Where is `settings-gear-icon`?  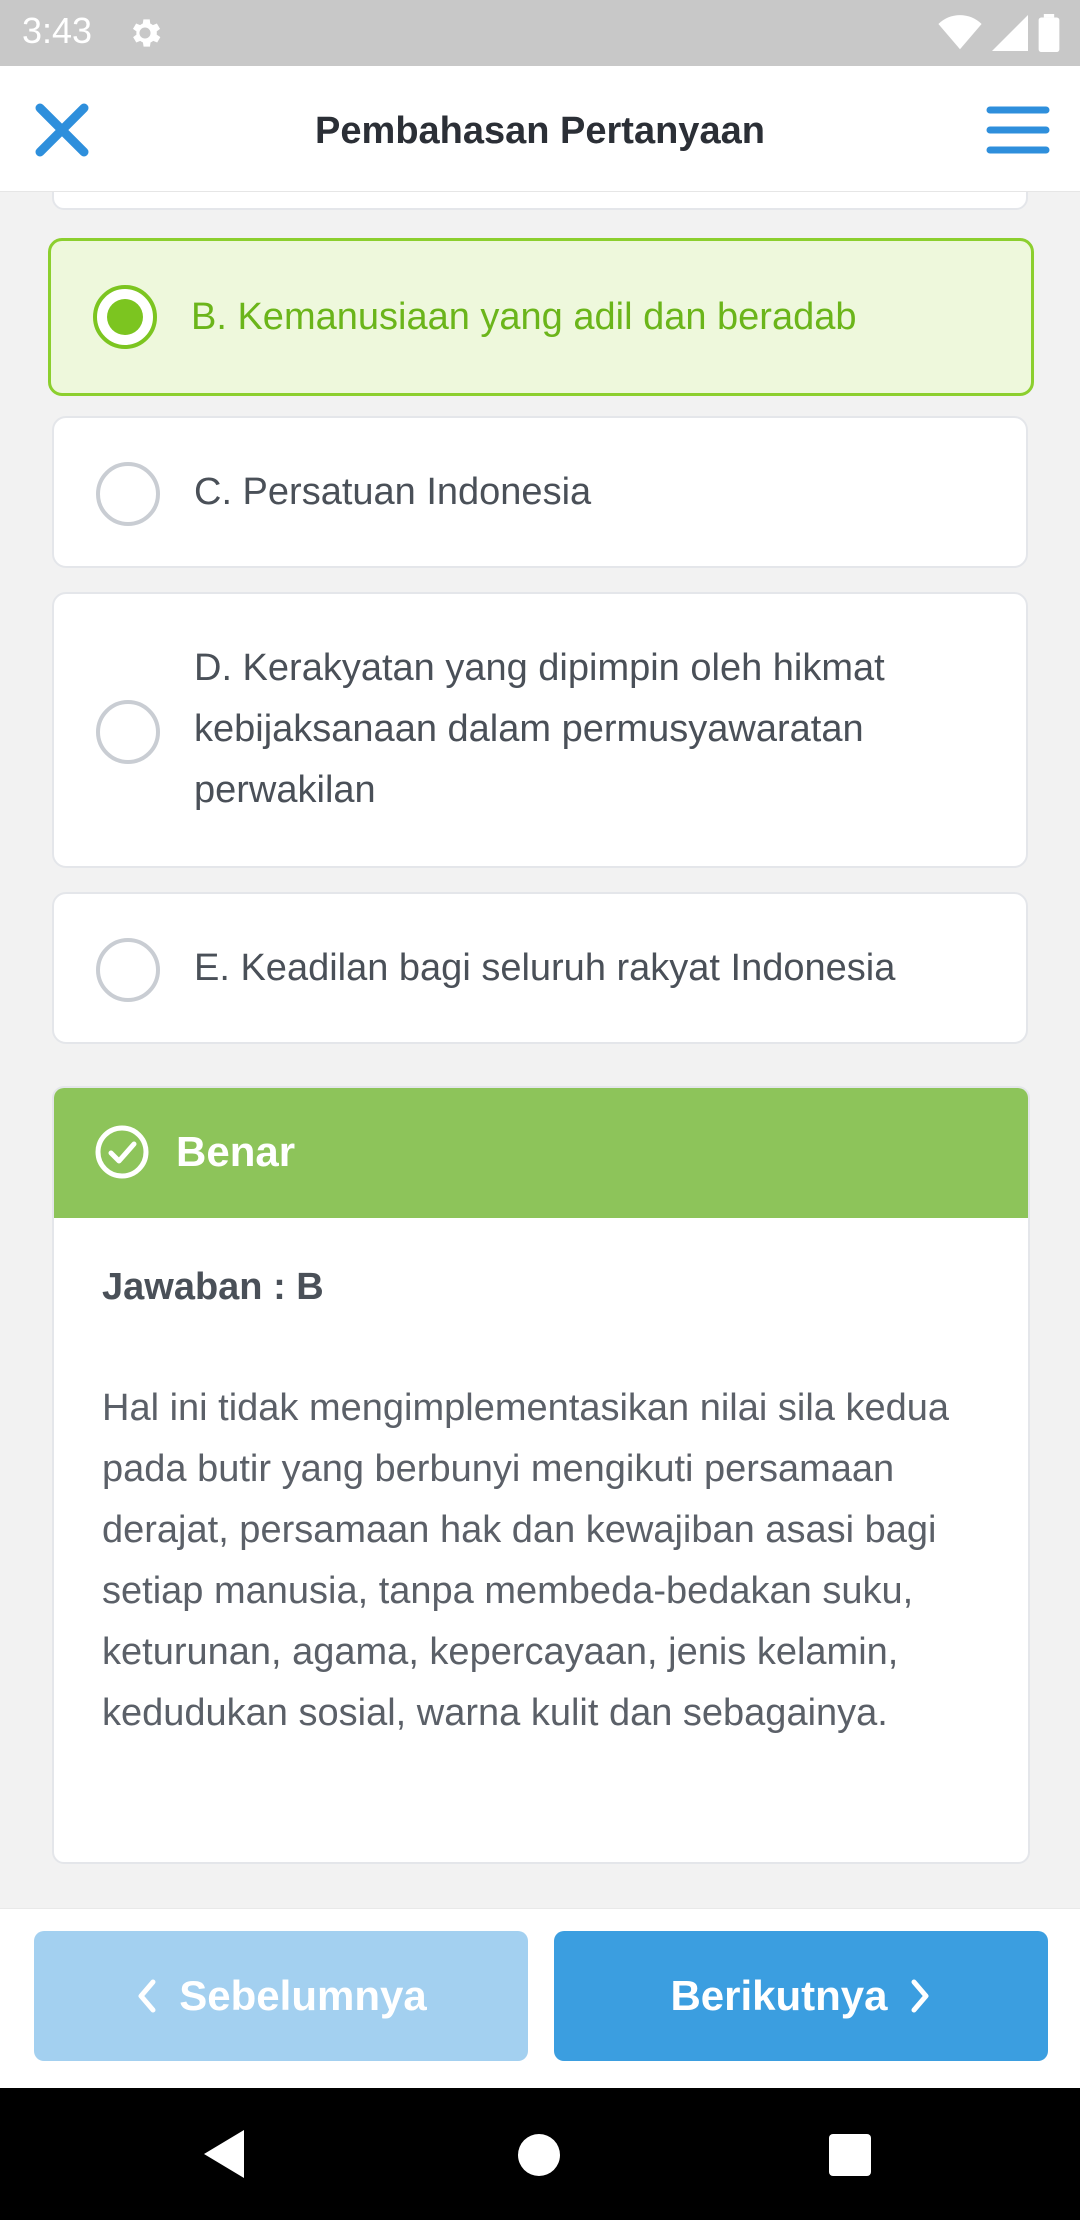 settings-gear-icon is located at coordinates (145, 35).